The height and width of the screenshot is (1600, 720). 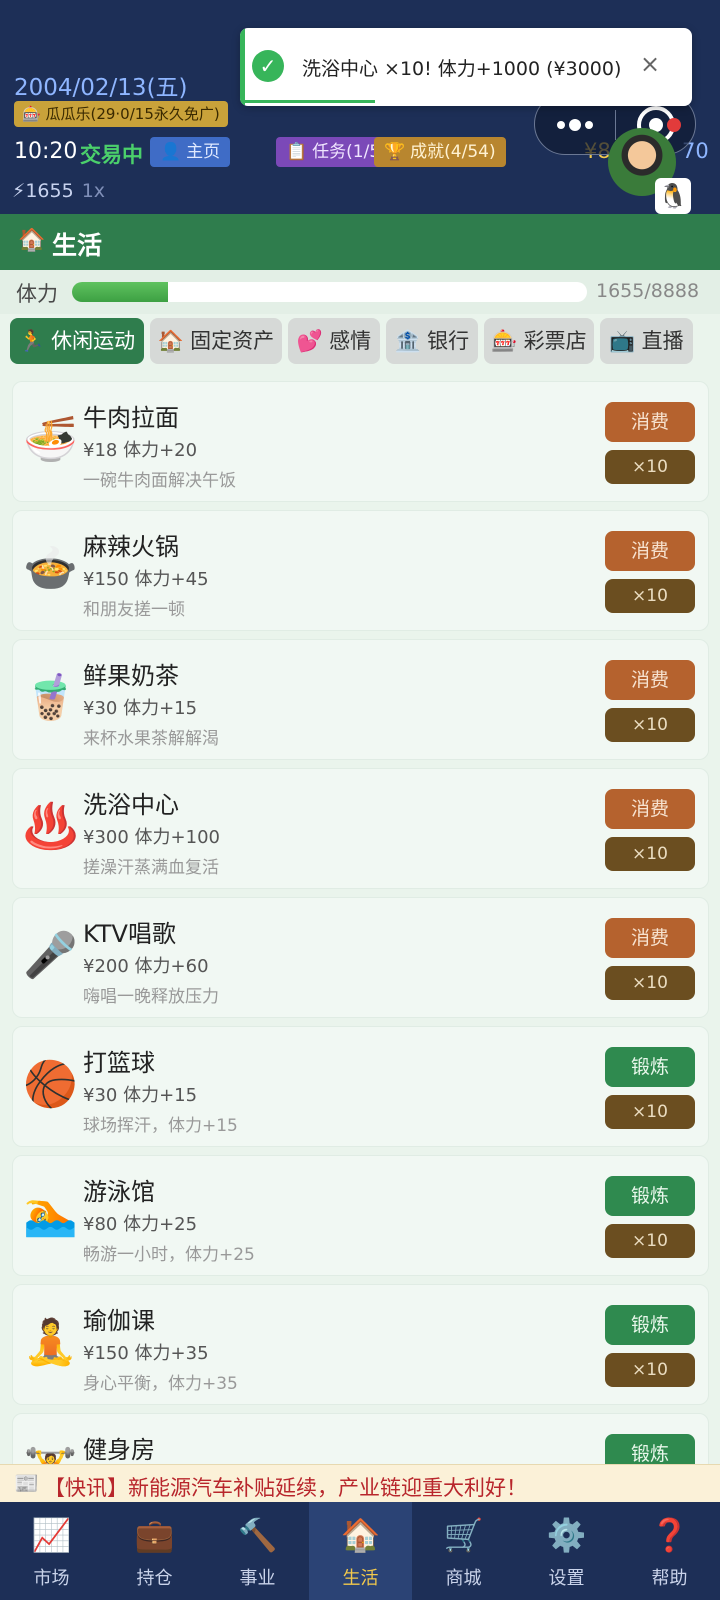 I want to click on tab-label: 彩票店, so click(x=555, y=341).